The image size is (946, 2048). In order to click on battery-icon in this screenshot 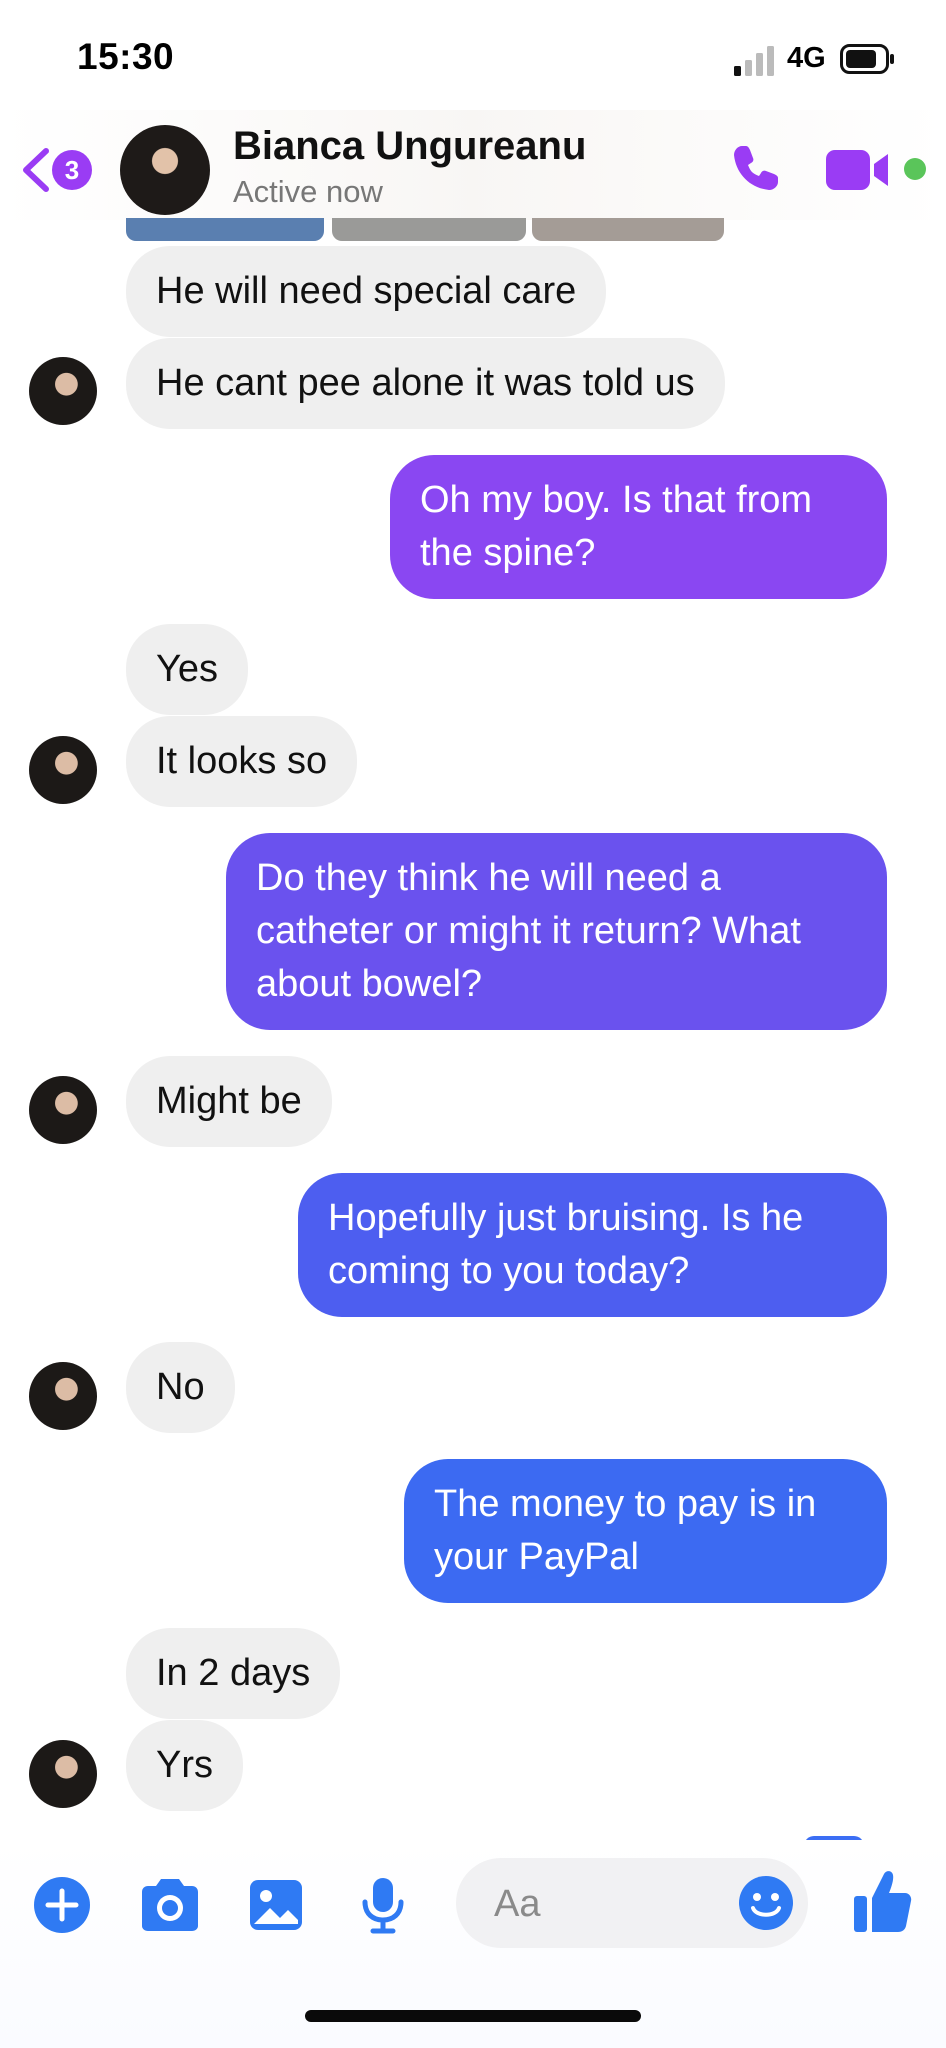, I will do `click(867, 59)`.